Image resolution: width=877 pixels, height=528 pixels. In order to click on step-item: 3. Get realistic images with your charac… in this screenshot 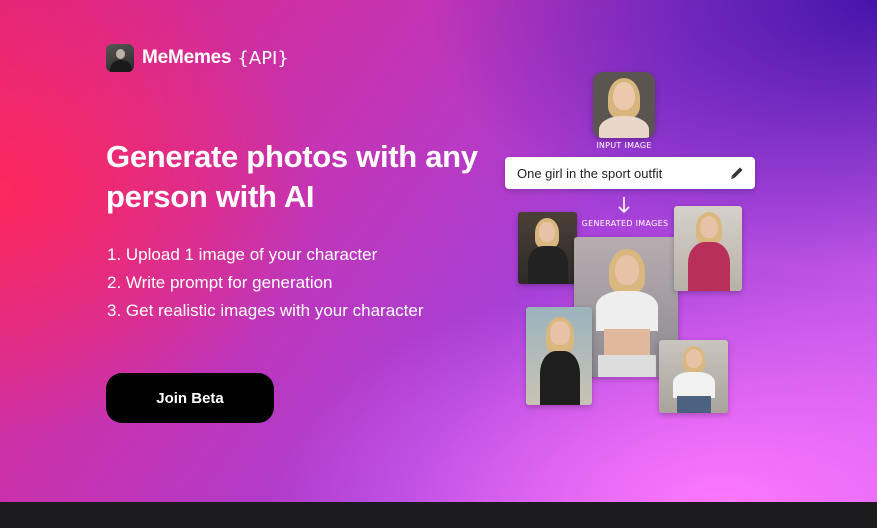, I will do `click(265, 310)`.